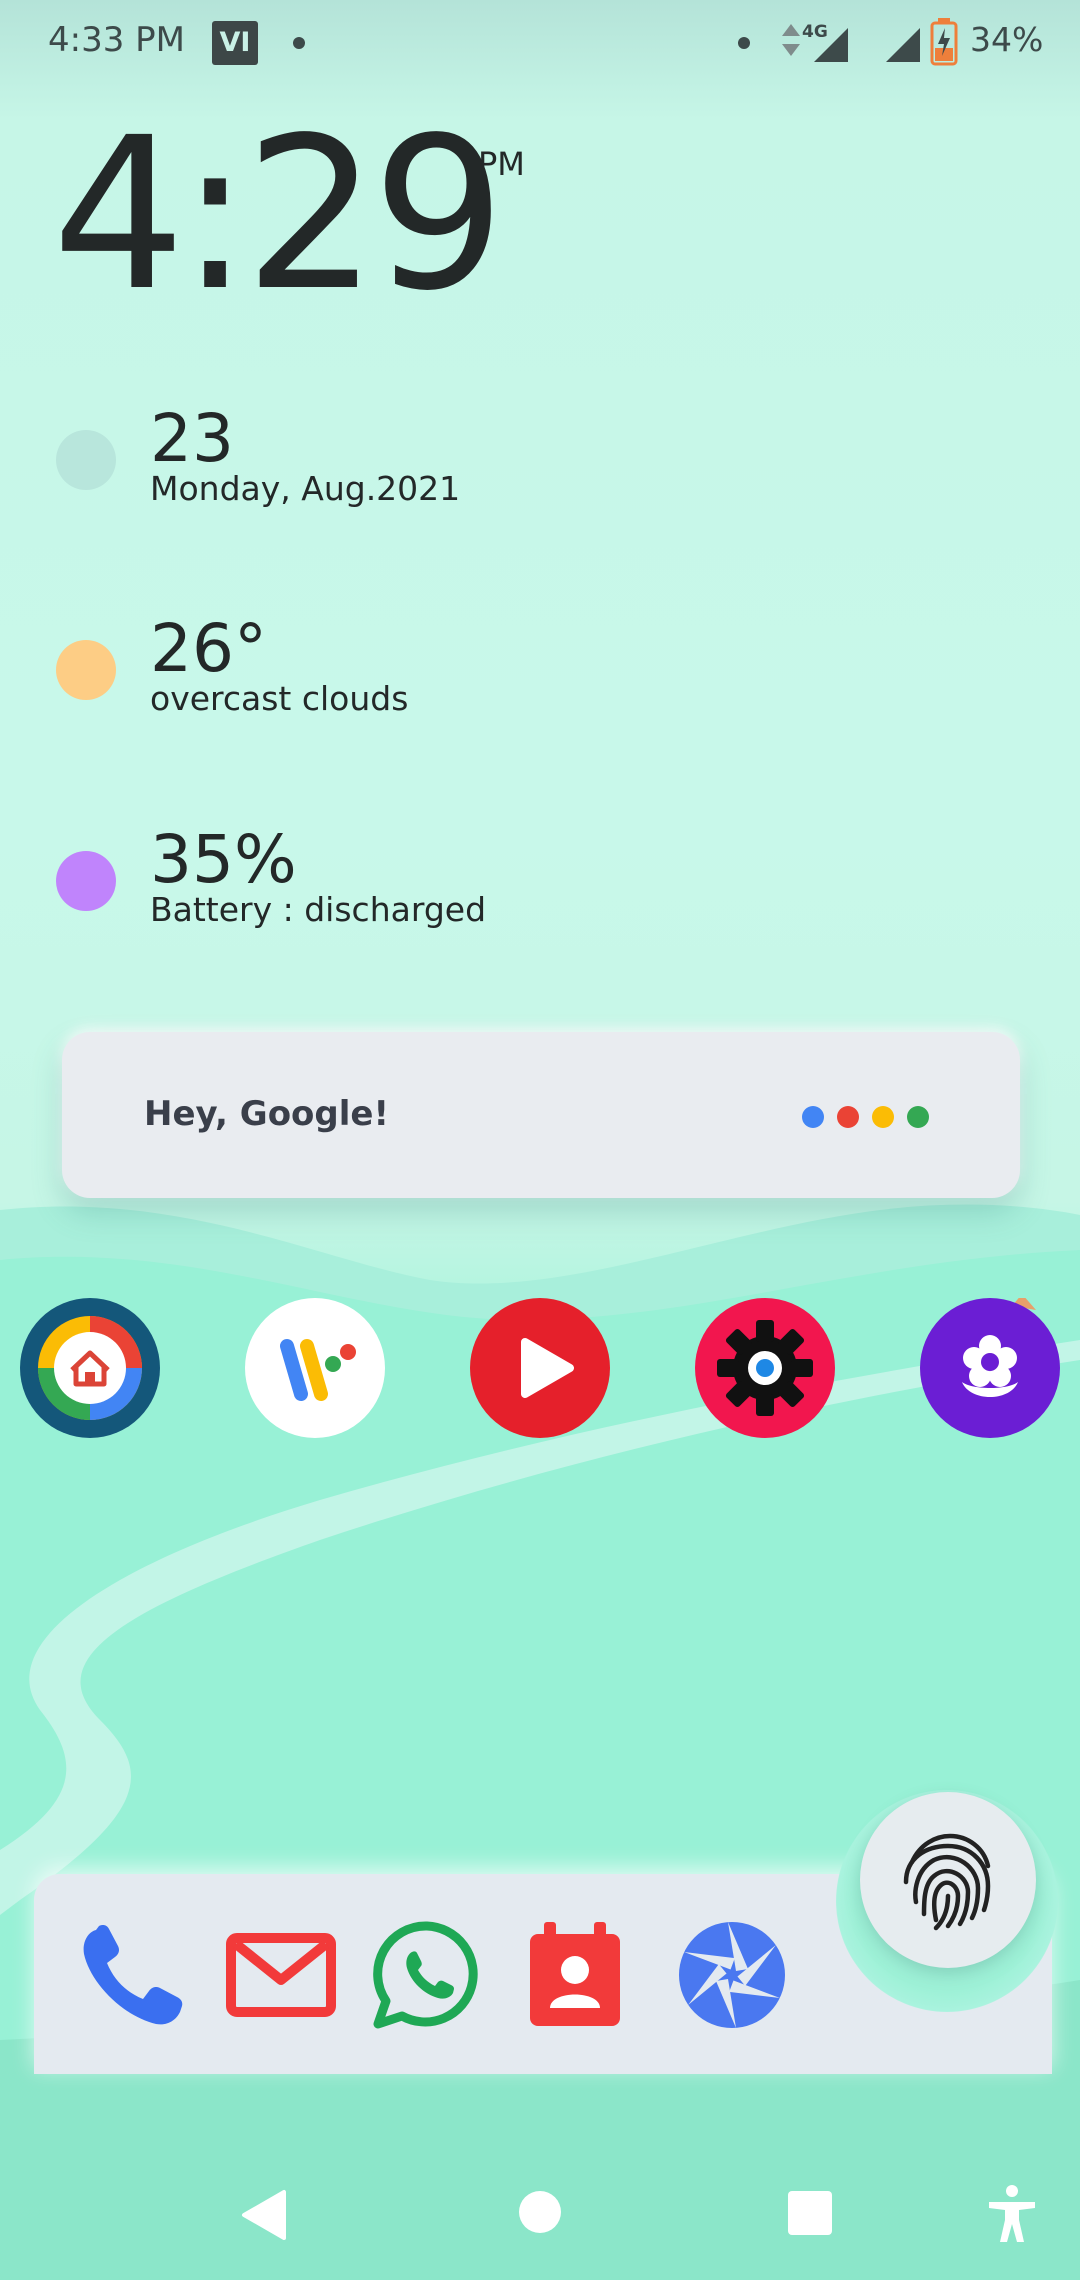  I want to click on settings-icon, so click(765, 1368).